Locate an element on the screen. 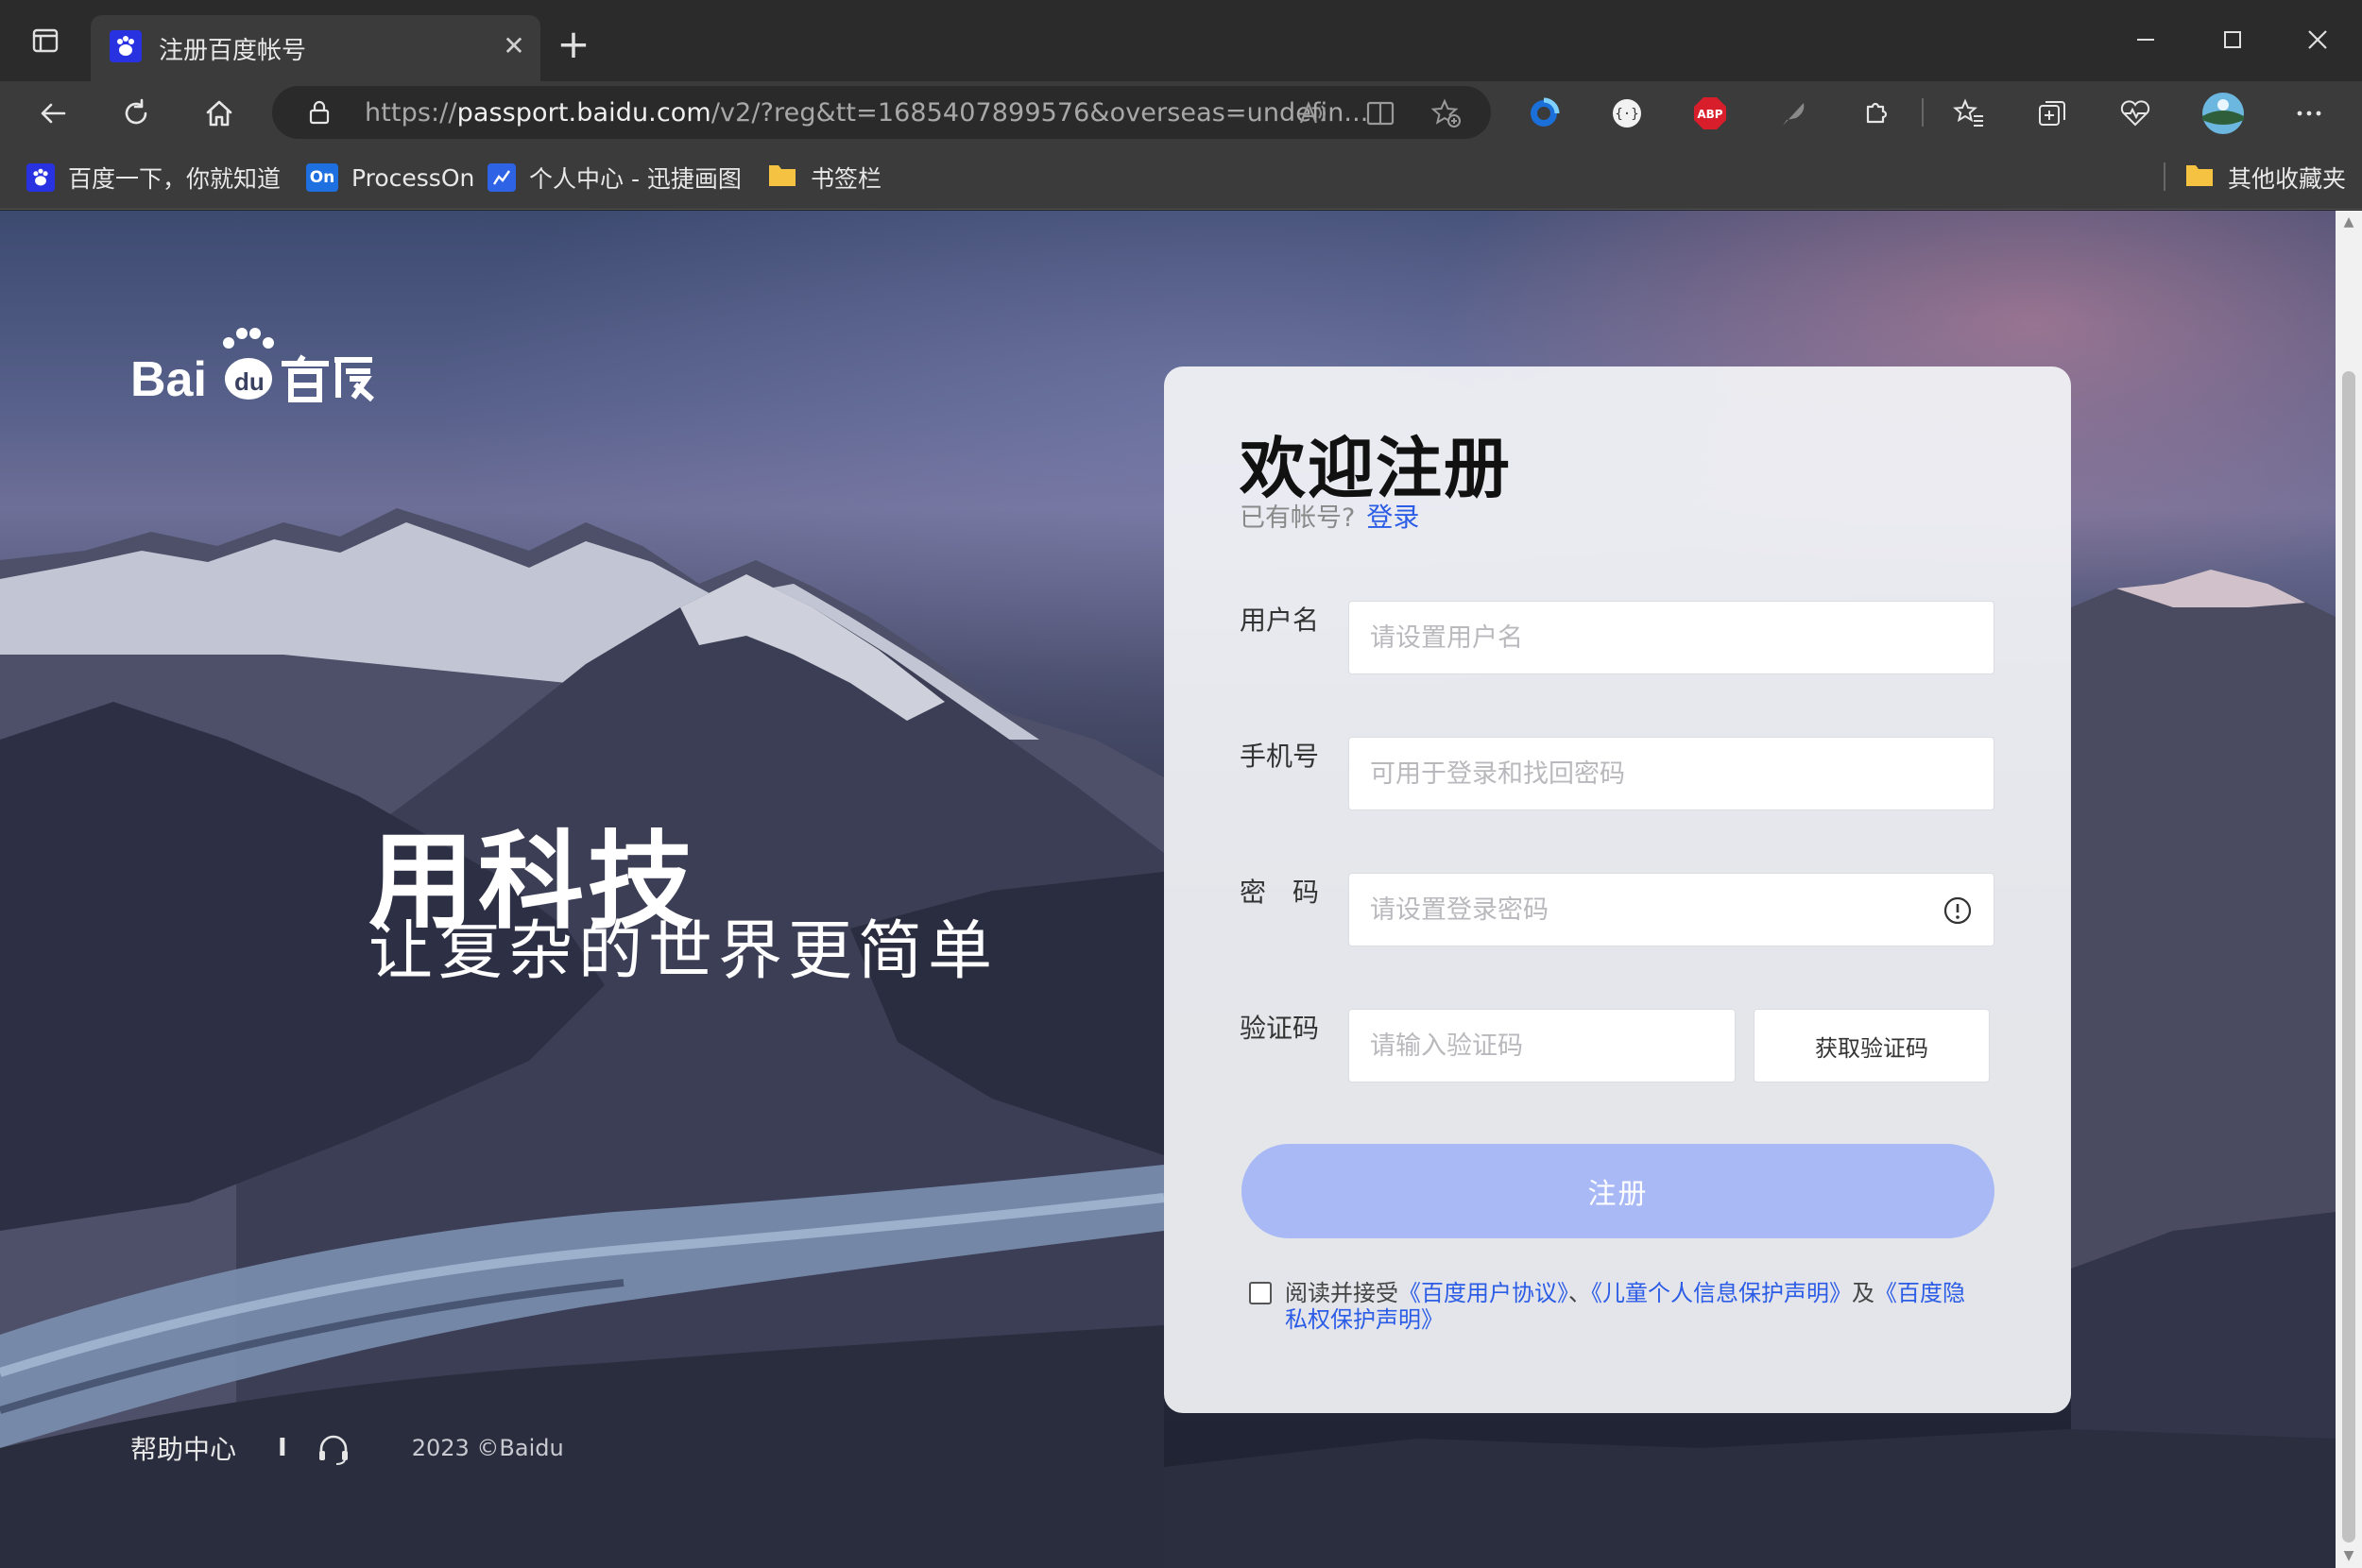  scroll-thumb is located at coordinates (2349, 956).